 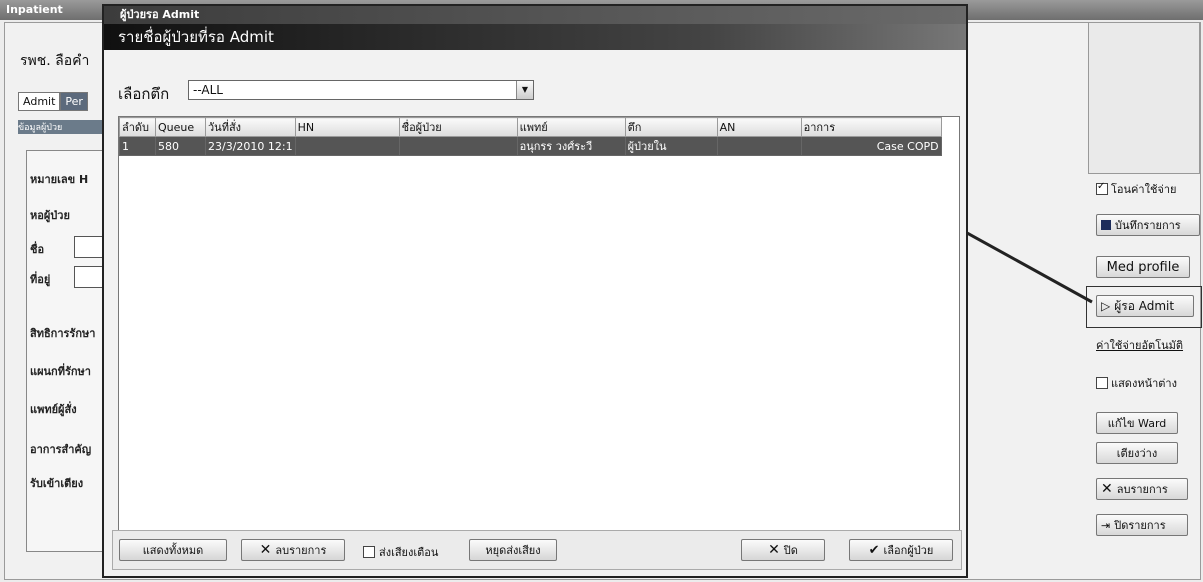 I want to click on close-label: ปิด, so click(x=790, y=550).